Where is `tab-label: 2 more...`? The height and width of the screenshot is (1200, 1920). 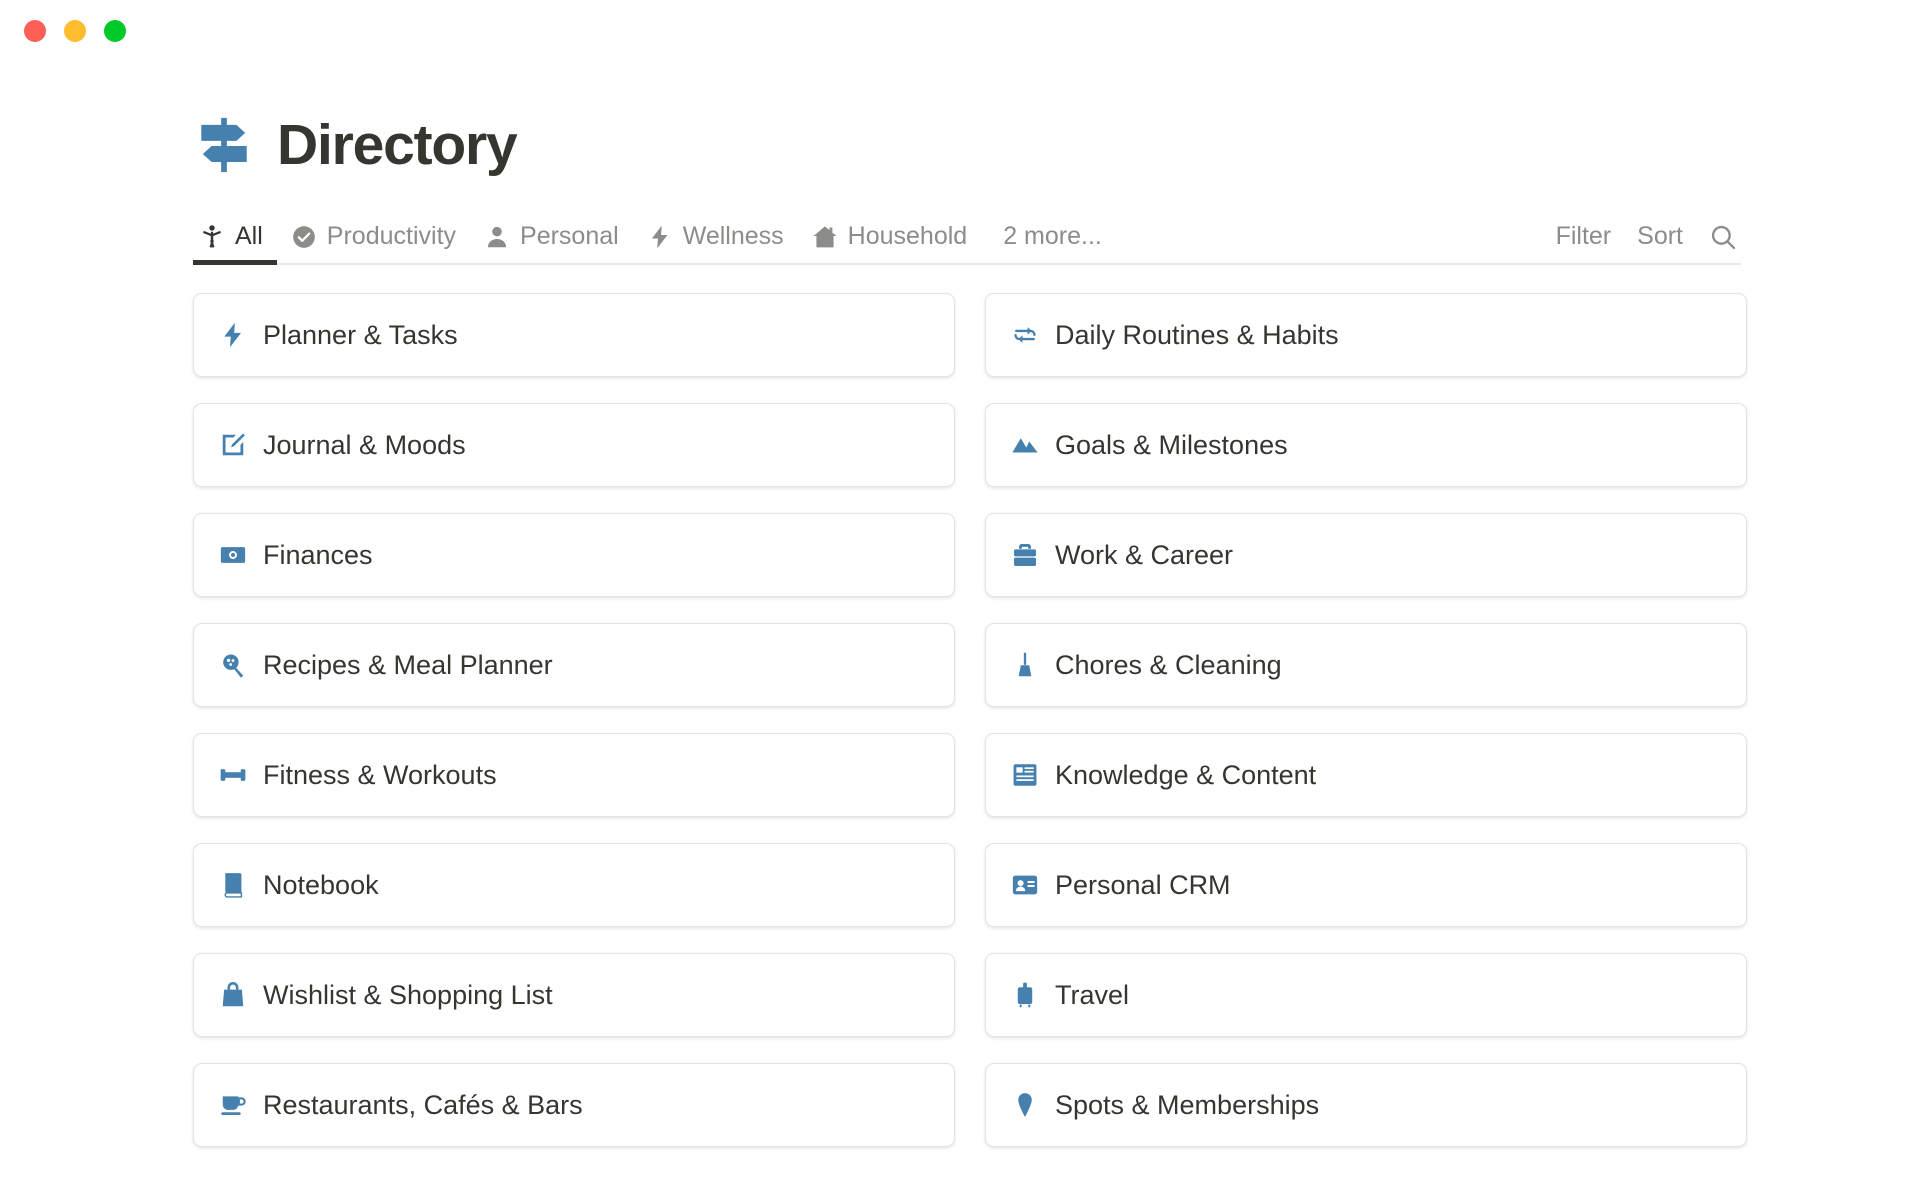 tab-label: 2 more... is located at coordinates (1052, 236).